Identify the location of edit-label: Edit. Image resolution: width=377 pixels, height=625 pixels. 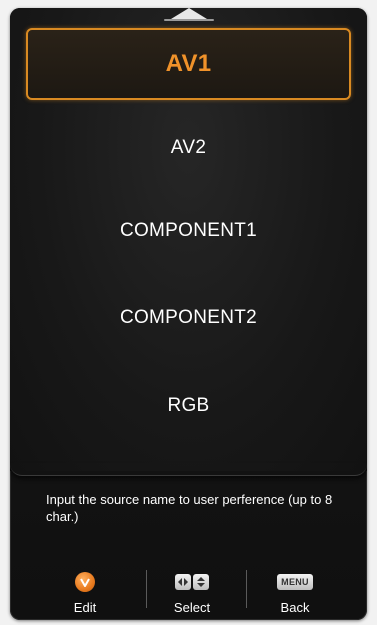
(85, 607).